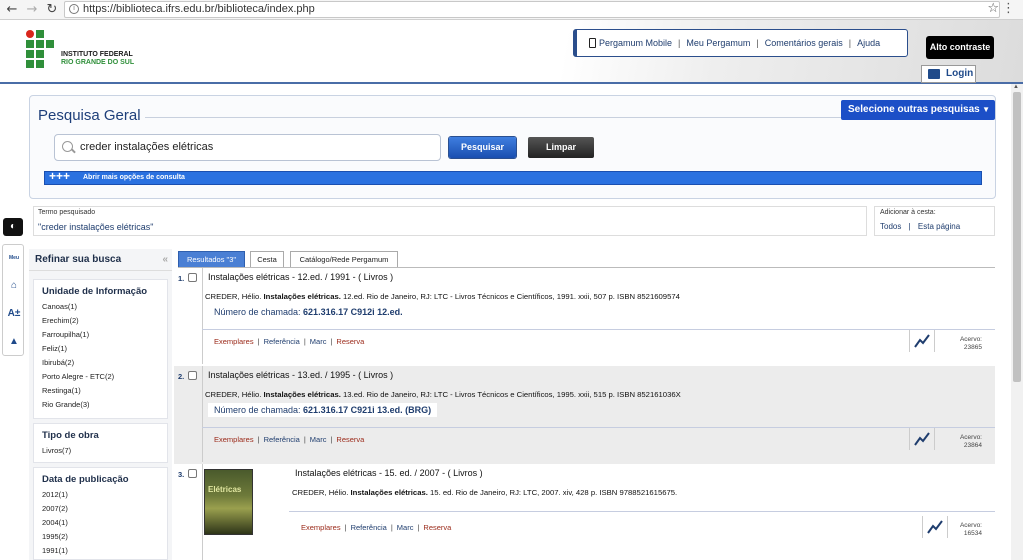 This screenshot has width=1023, height=560. What do you see at coordinates (225, 489) in the screenshot?
I see `cover-title: Elétricas` at bounding box center [225, 489].